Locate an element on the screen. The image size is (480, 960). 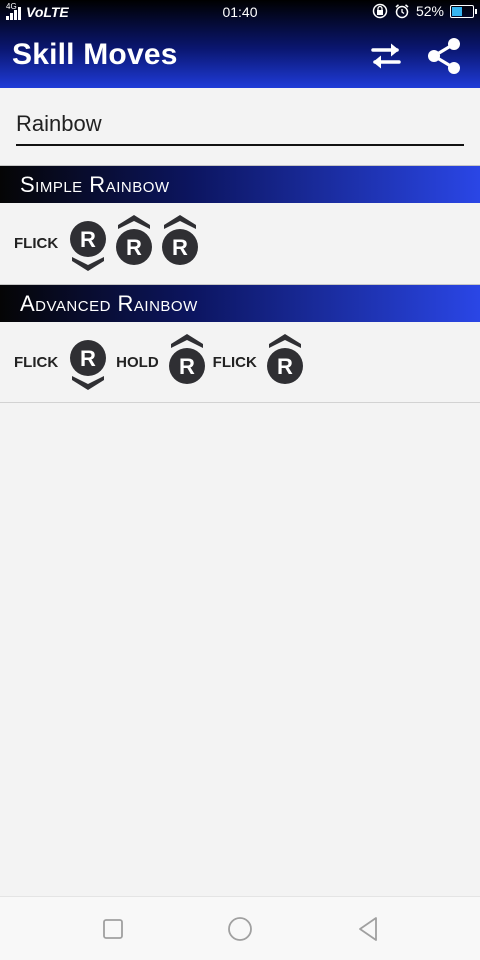
step-label: HOLD is located at coordinates (137, 362).